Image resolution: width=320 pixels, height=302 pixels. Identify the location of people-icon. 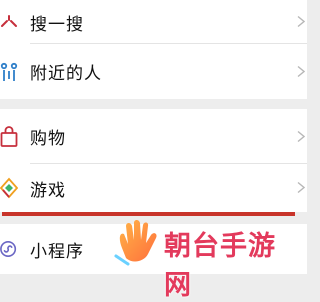
(9, 72).